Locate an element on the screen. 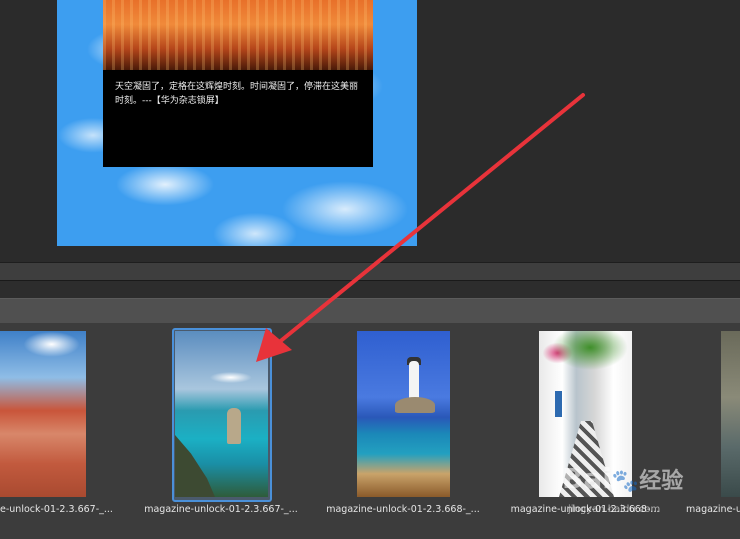 This screenshot has width=740, height=539. lighthouse-tower is located at coordinates (414, 381).